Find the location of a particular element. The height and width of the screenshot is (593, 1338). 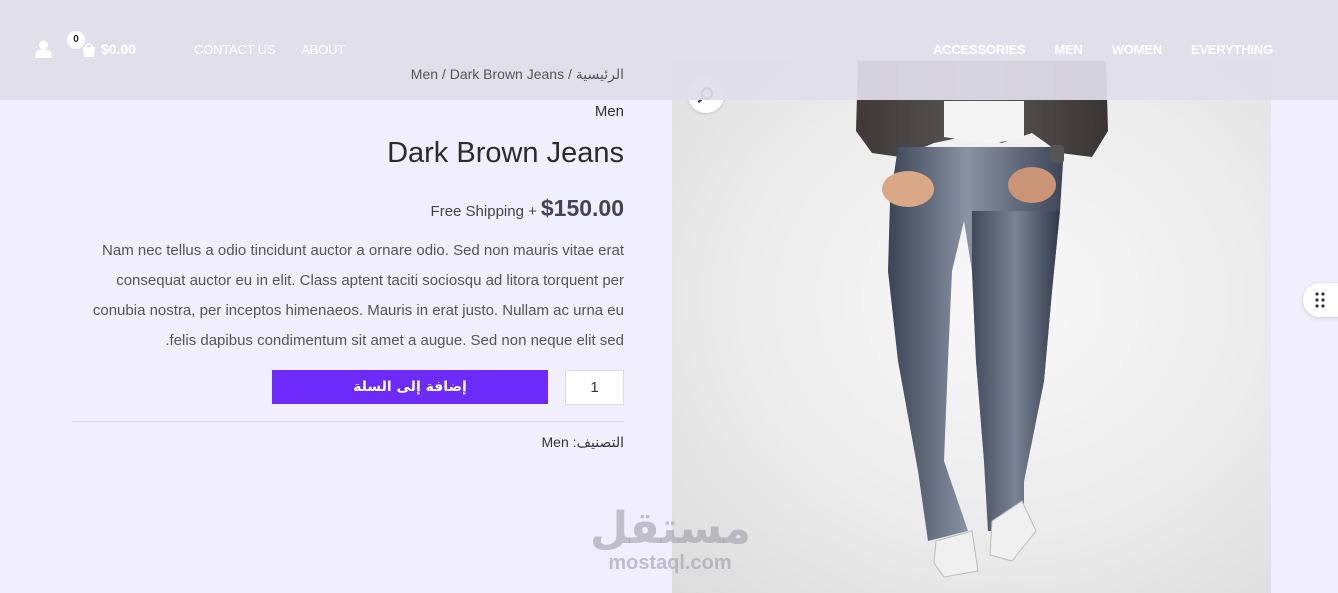

nav-link-about: ABOUT is located at coordinates (323, 49).